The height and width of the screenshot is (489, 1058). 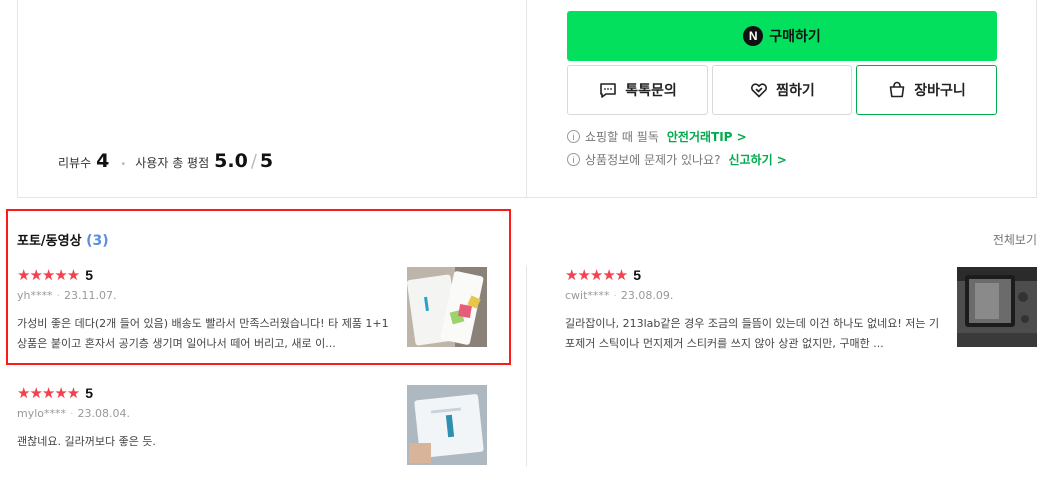 I want to click on talktalk-button-label: 톡톡문의, so click(x=651, y=91).